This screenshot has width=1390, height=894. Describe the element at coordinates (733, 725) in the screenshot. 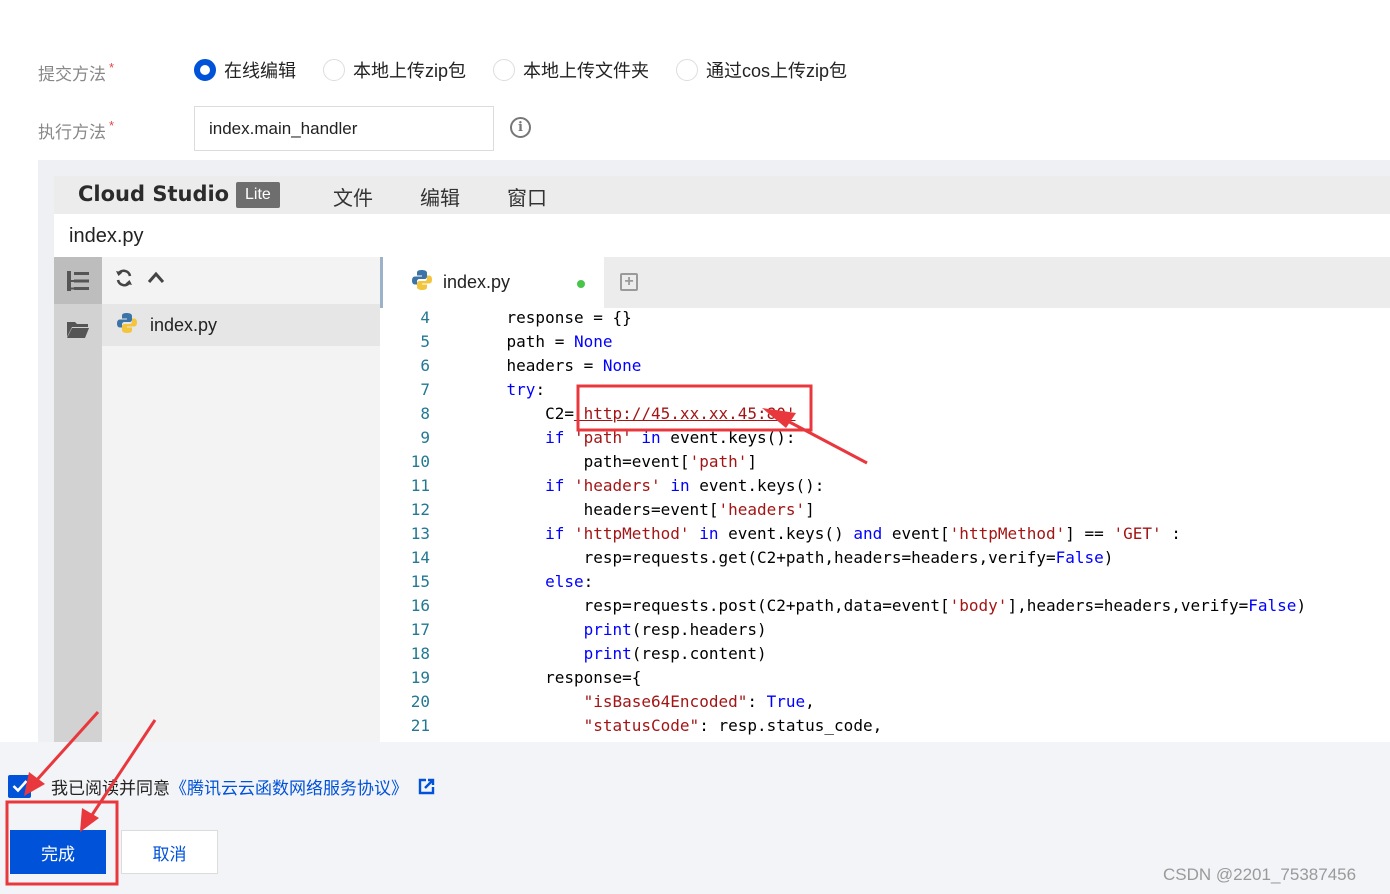

I see `code-text: "statusCode": resp.status_code,` at that location.